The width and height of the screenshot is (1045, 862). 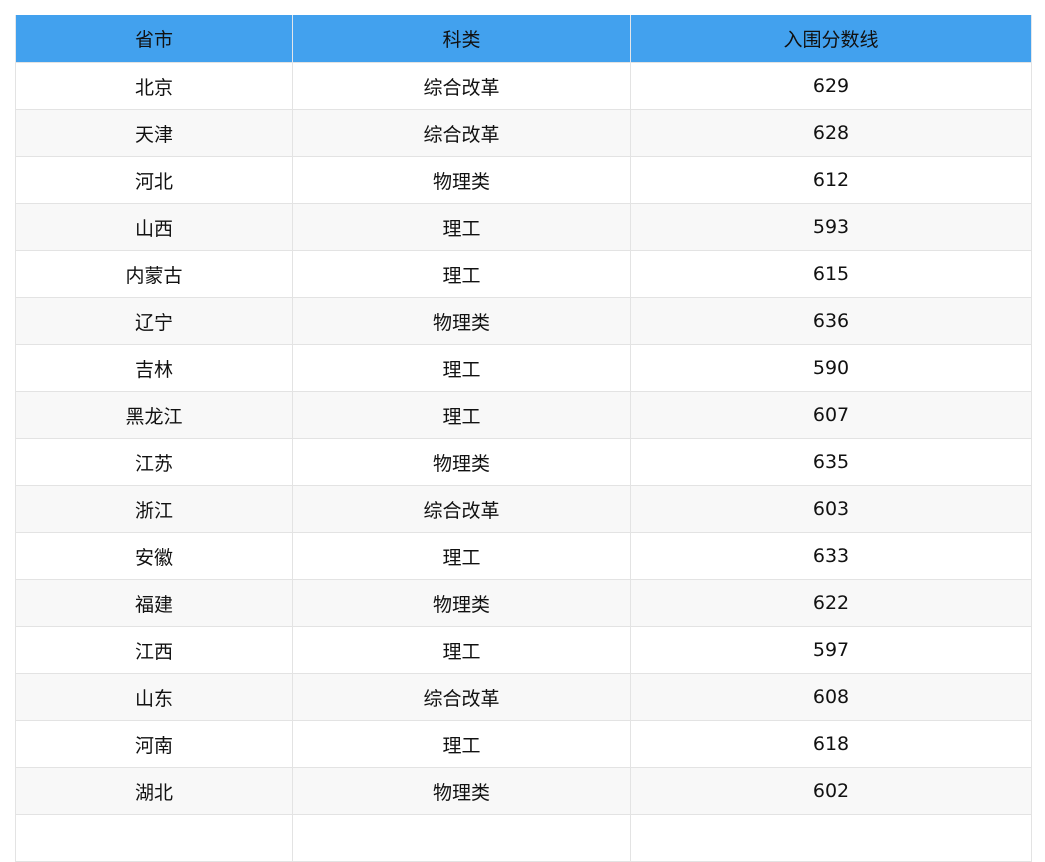 I want to click on table-row: 河北 物理类 612, so click(x=523, y=180).